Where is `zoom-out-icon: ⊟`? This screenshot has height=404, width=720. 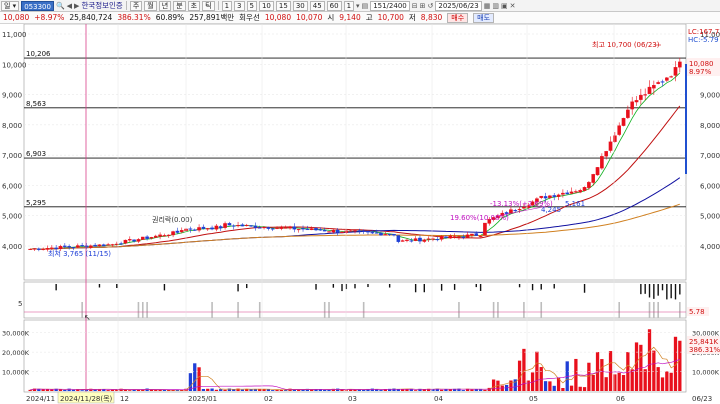 zoom-out-icon: ⊟ is located at coordinates (415, 6).